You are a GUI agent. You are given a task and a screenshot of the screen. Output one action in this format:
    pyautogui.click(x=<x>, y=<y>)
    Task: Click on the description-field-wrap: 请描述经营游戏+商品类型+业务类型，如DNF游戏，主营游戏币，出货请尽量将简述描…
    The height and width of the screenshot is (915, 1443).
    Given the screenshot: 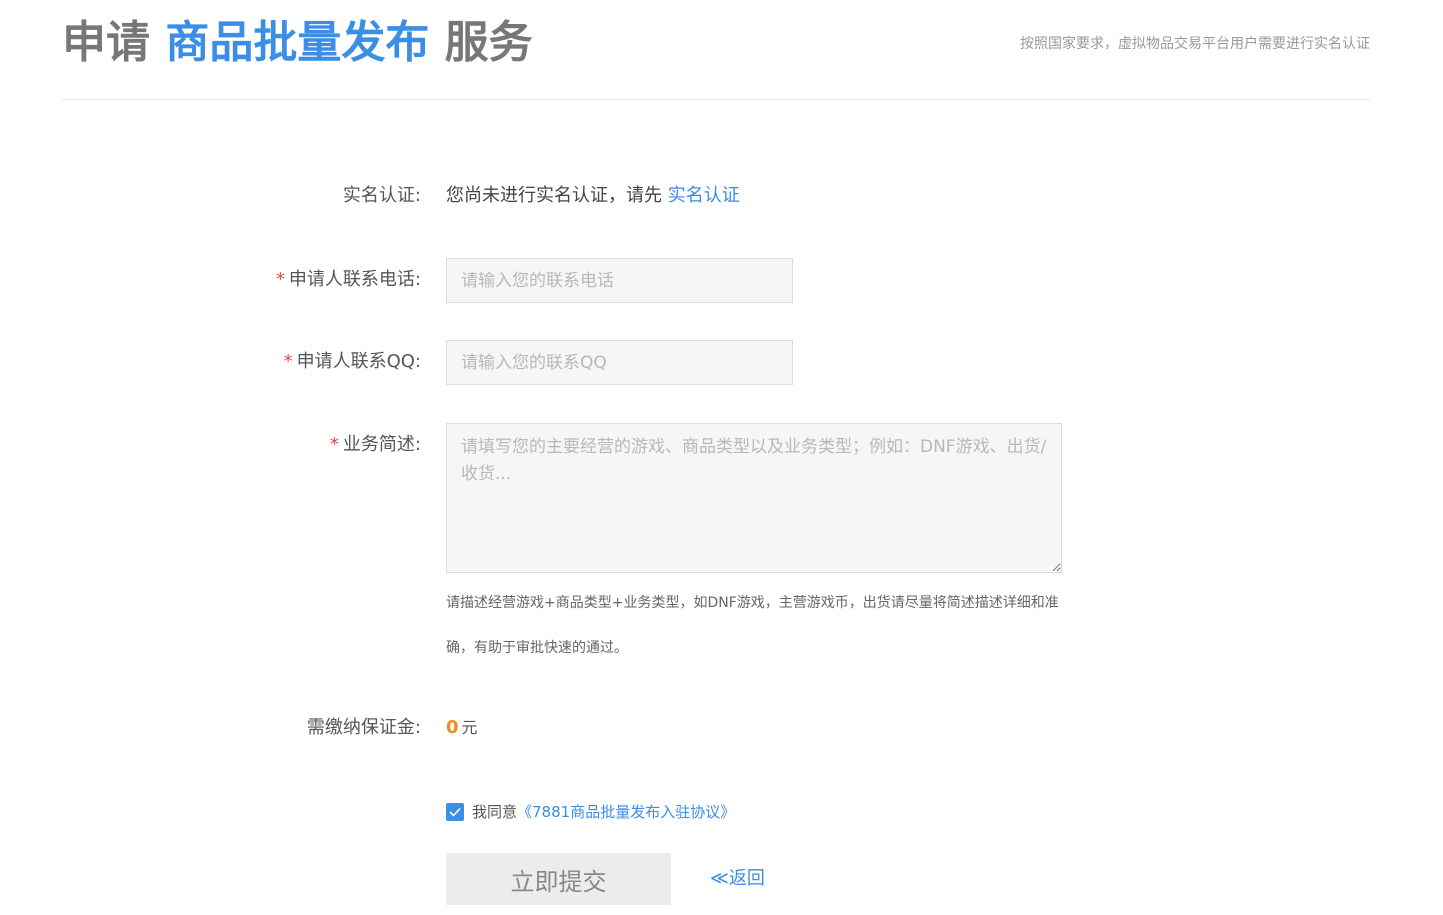 What is the action you would take?
    pyautogui.click(x=754, y=547)
    